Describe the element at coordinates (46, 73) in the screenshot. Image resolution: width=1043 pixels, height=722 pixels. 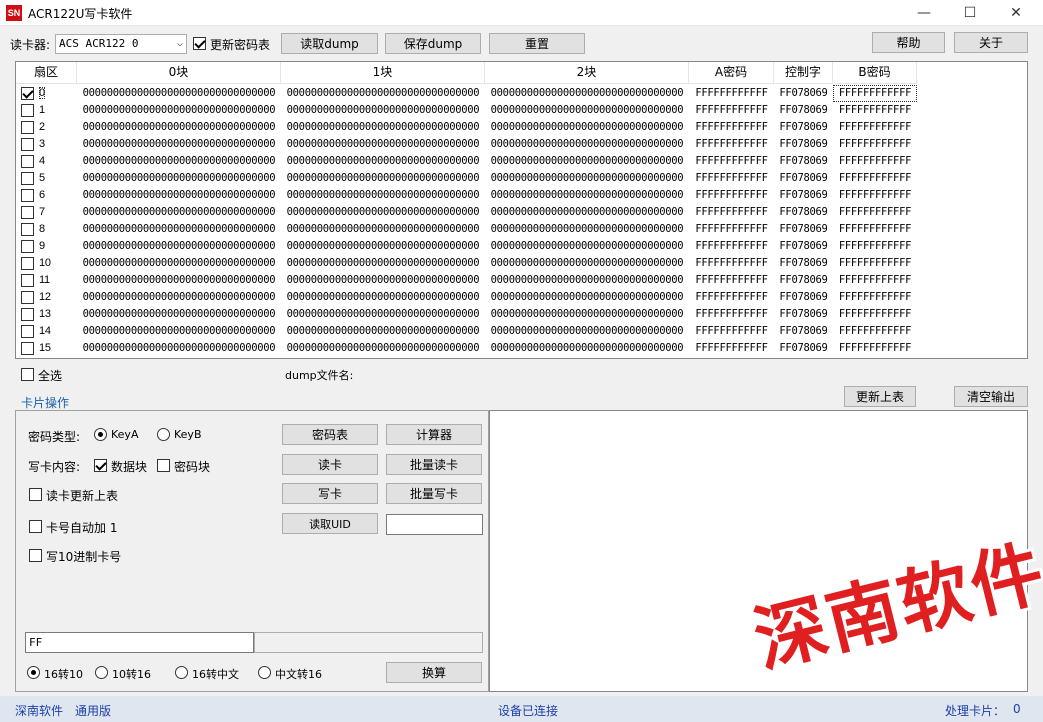
I see `header-sector: 扇区` at that location.